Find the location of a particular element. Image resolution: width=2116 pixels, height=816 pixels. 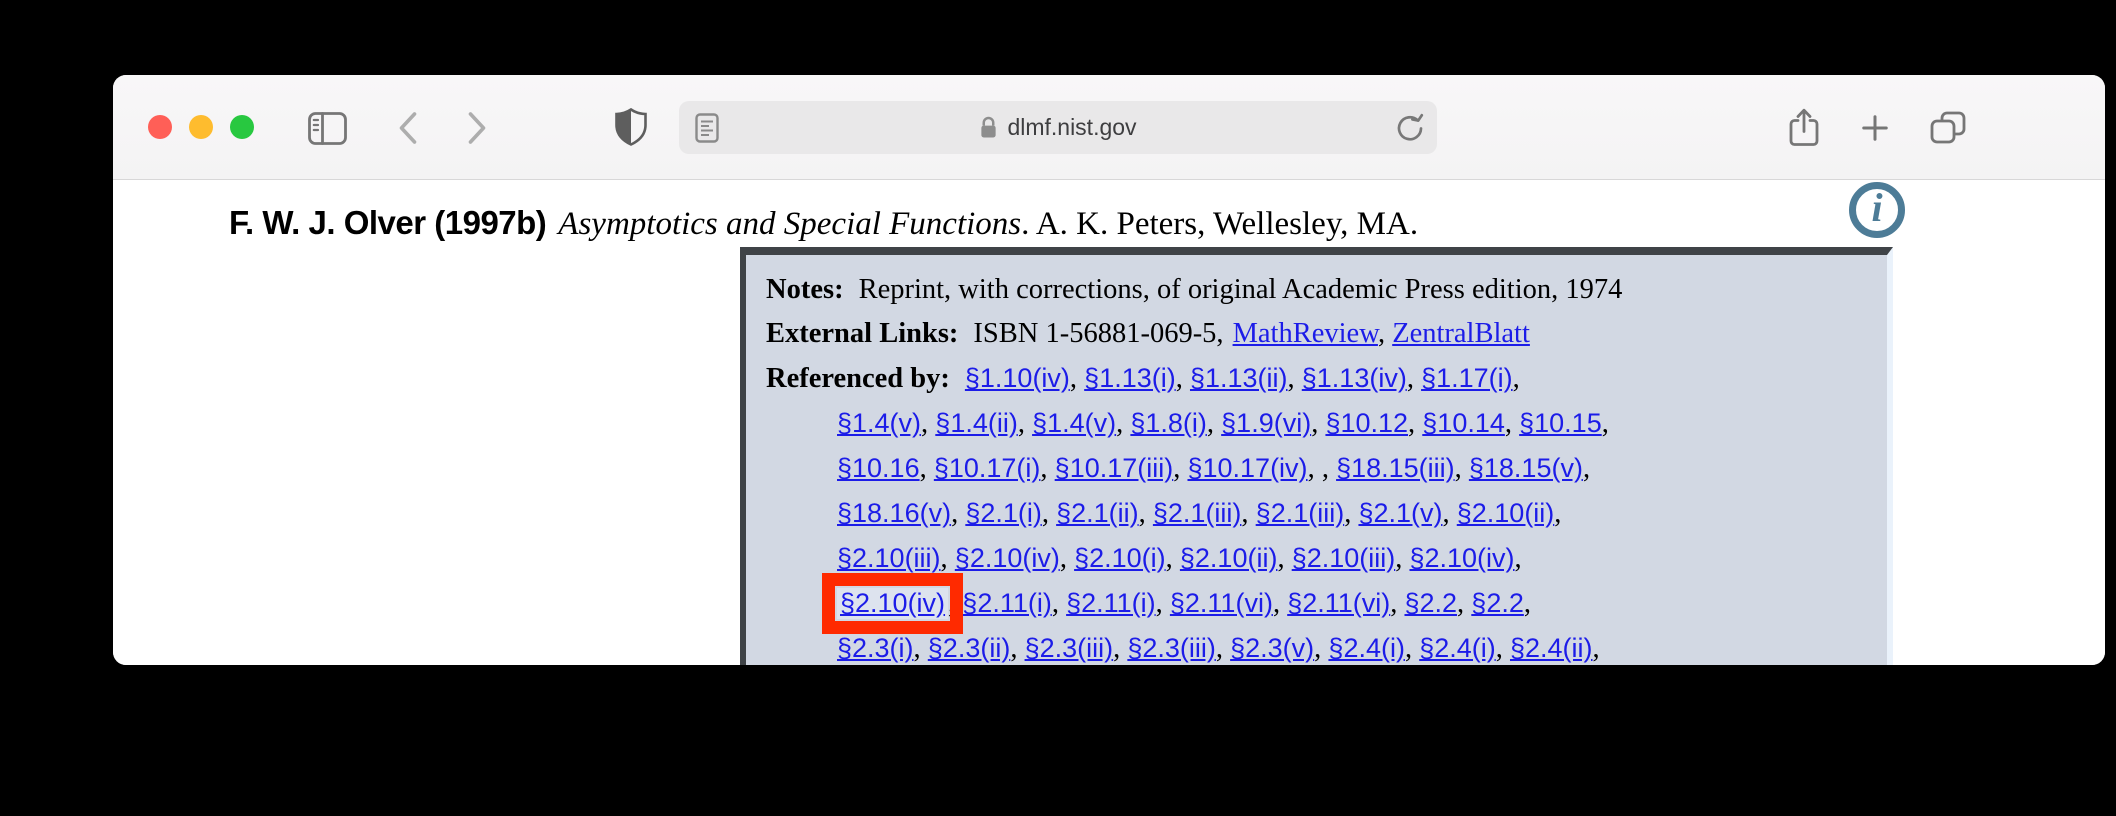

section-link: §2.3(ii) is located at coordinates (969, 648).